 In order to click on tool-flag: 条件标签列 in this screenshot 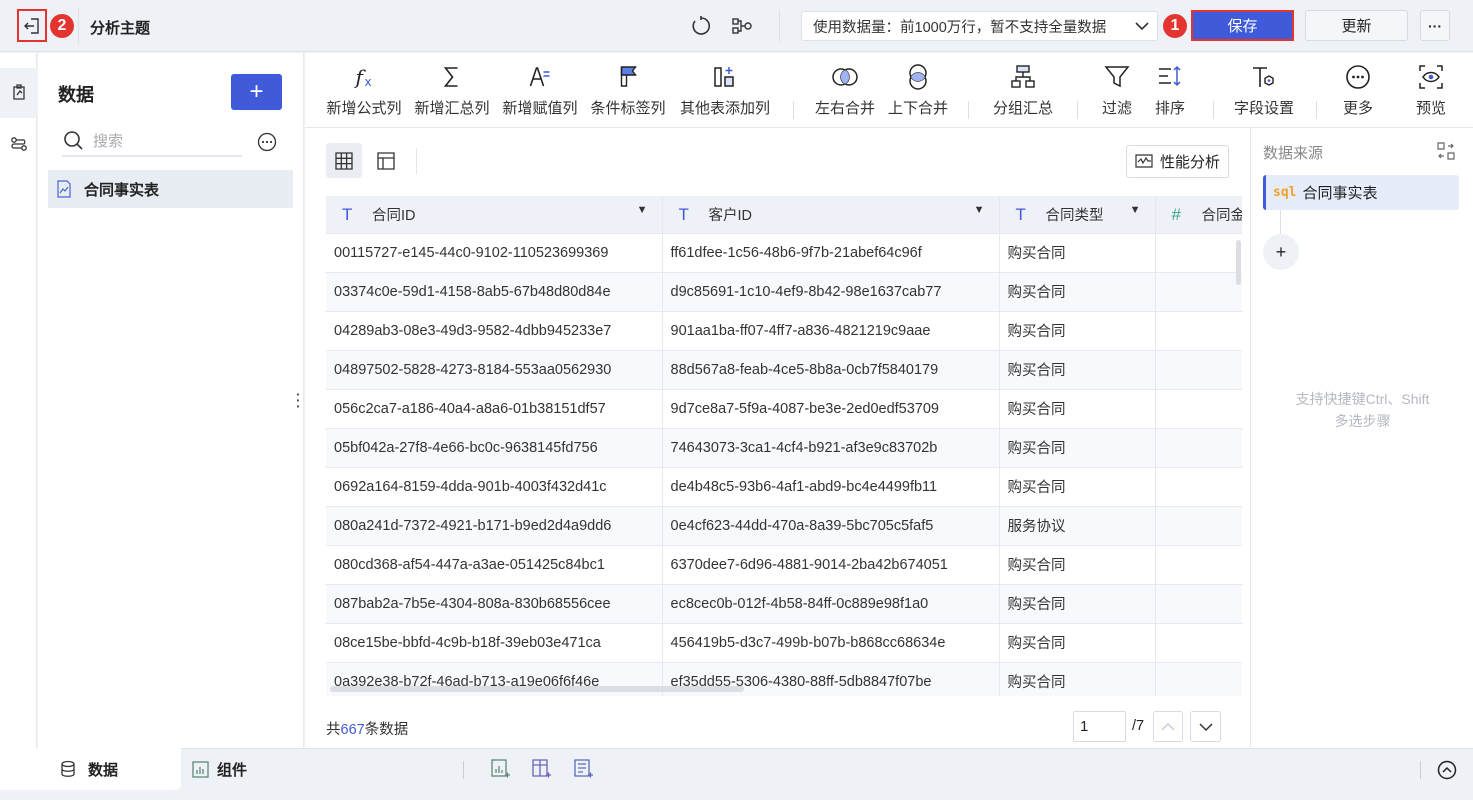, I will do `click(628, 90)`.